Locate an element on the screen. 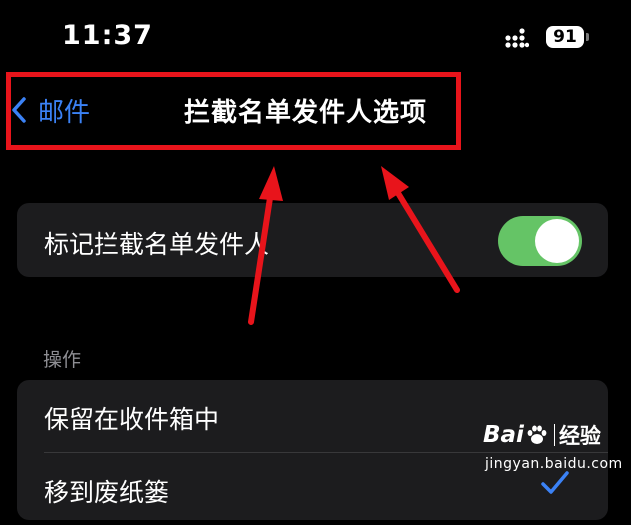  flag-blocked-senders-toggle is located at coordinates (540, 241).